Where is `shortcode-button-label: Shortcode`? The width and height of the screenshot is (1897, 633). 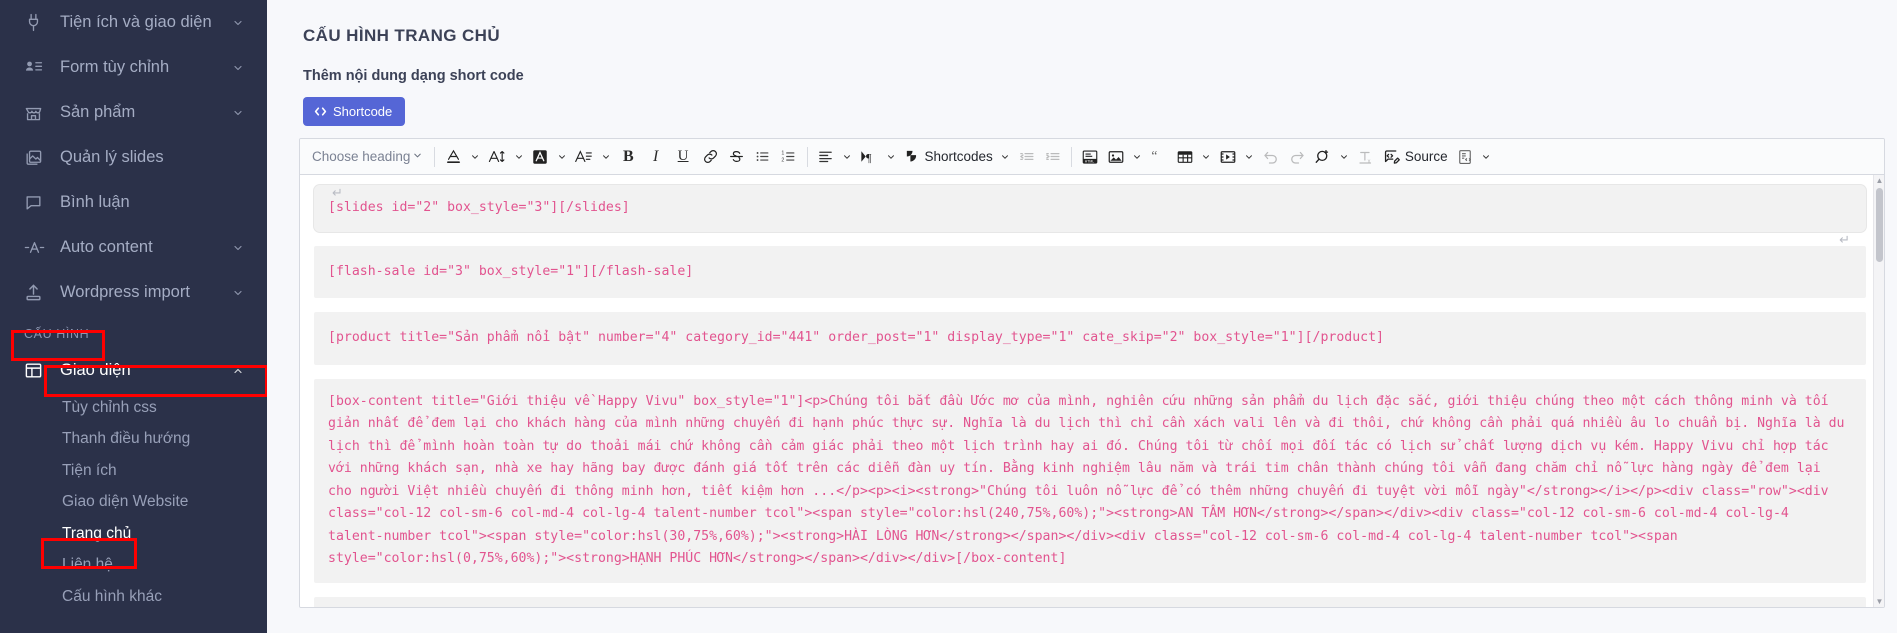
shortcode-button-label: Shortcode is located at coordinates (363, 111).